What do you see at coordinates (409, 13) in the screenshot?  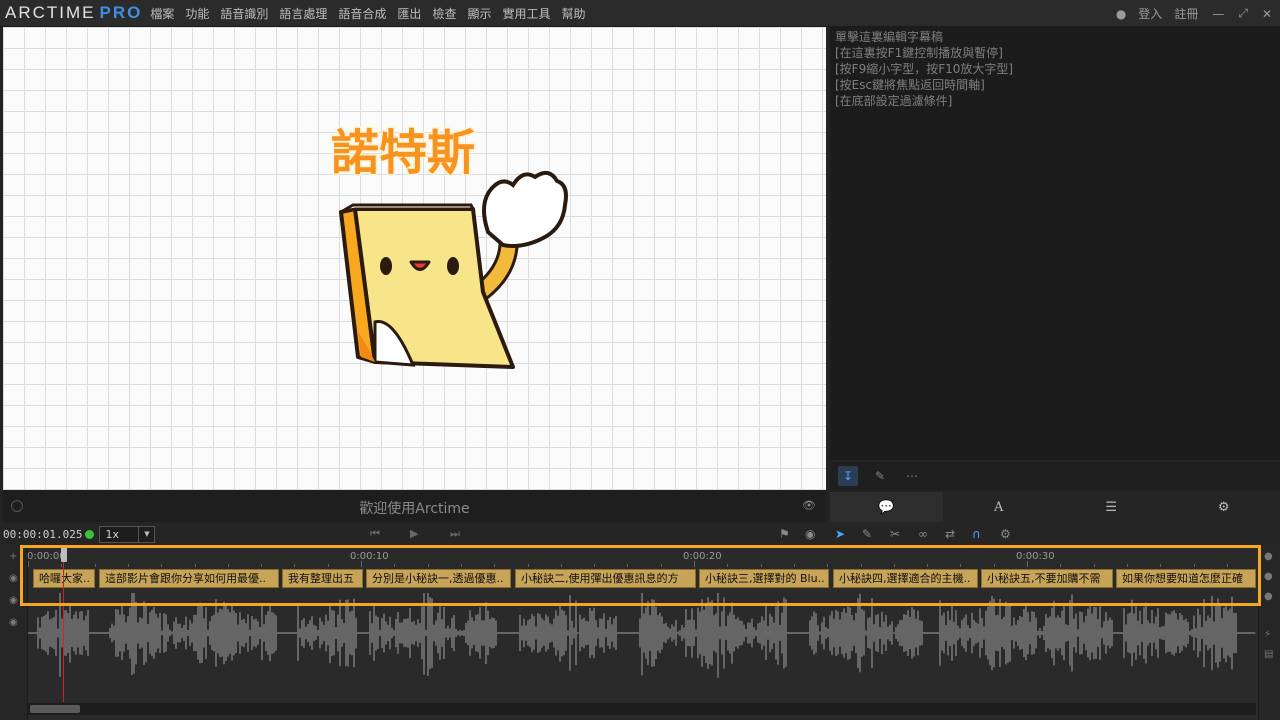 I see `menu-export: 匯出` at bounding box center [409, 13].